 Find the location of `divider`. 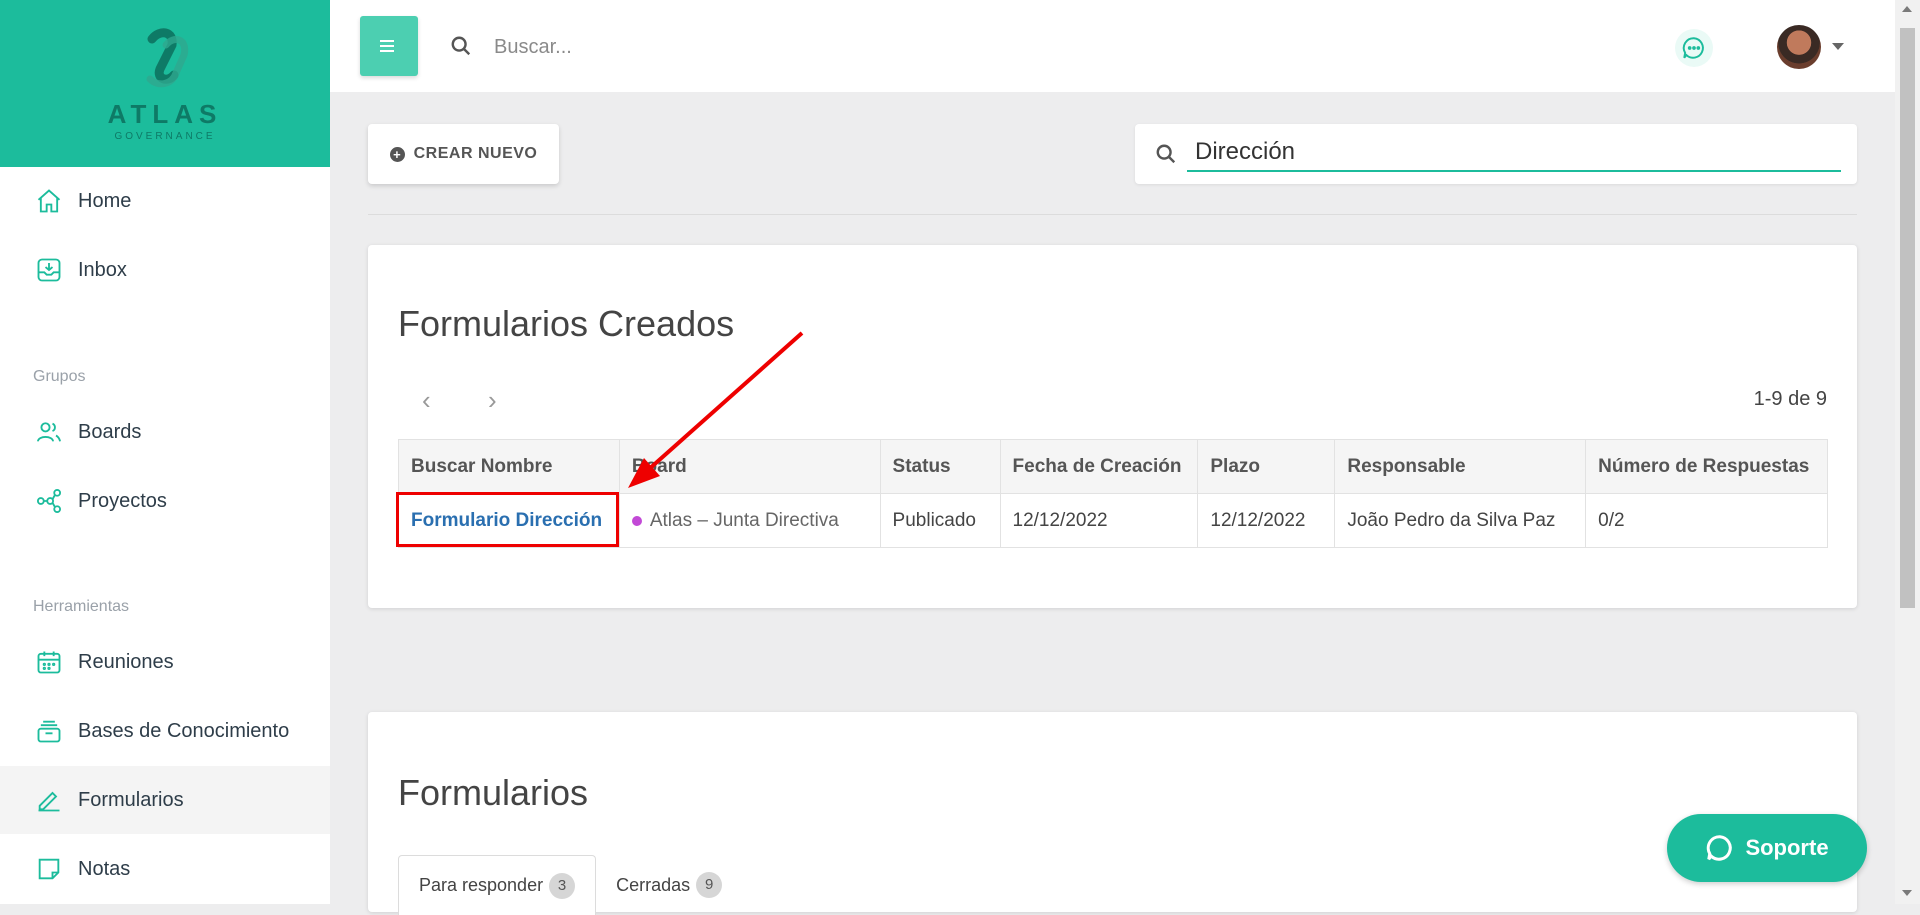

divider is located at coordinates (1112, 214).